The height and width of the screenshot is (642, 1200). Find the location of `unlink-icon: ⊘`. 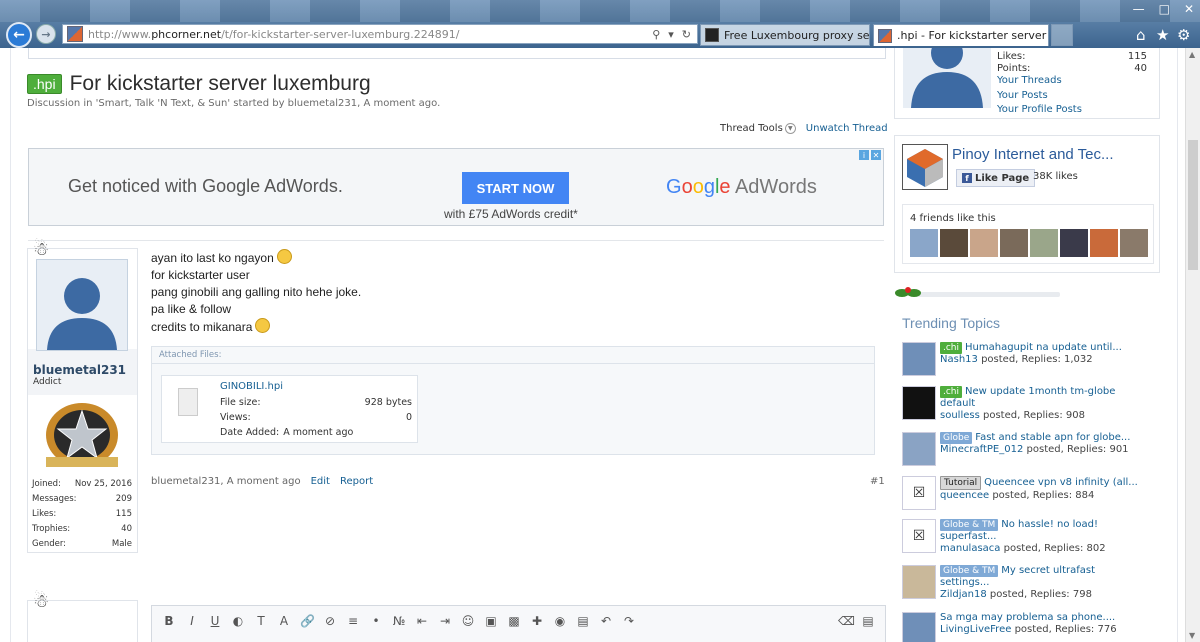

unlink-icon: ⊘ is located at coordinates (330, 621).